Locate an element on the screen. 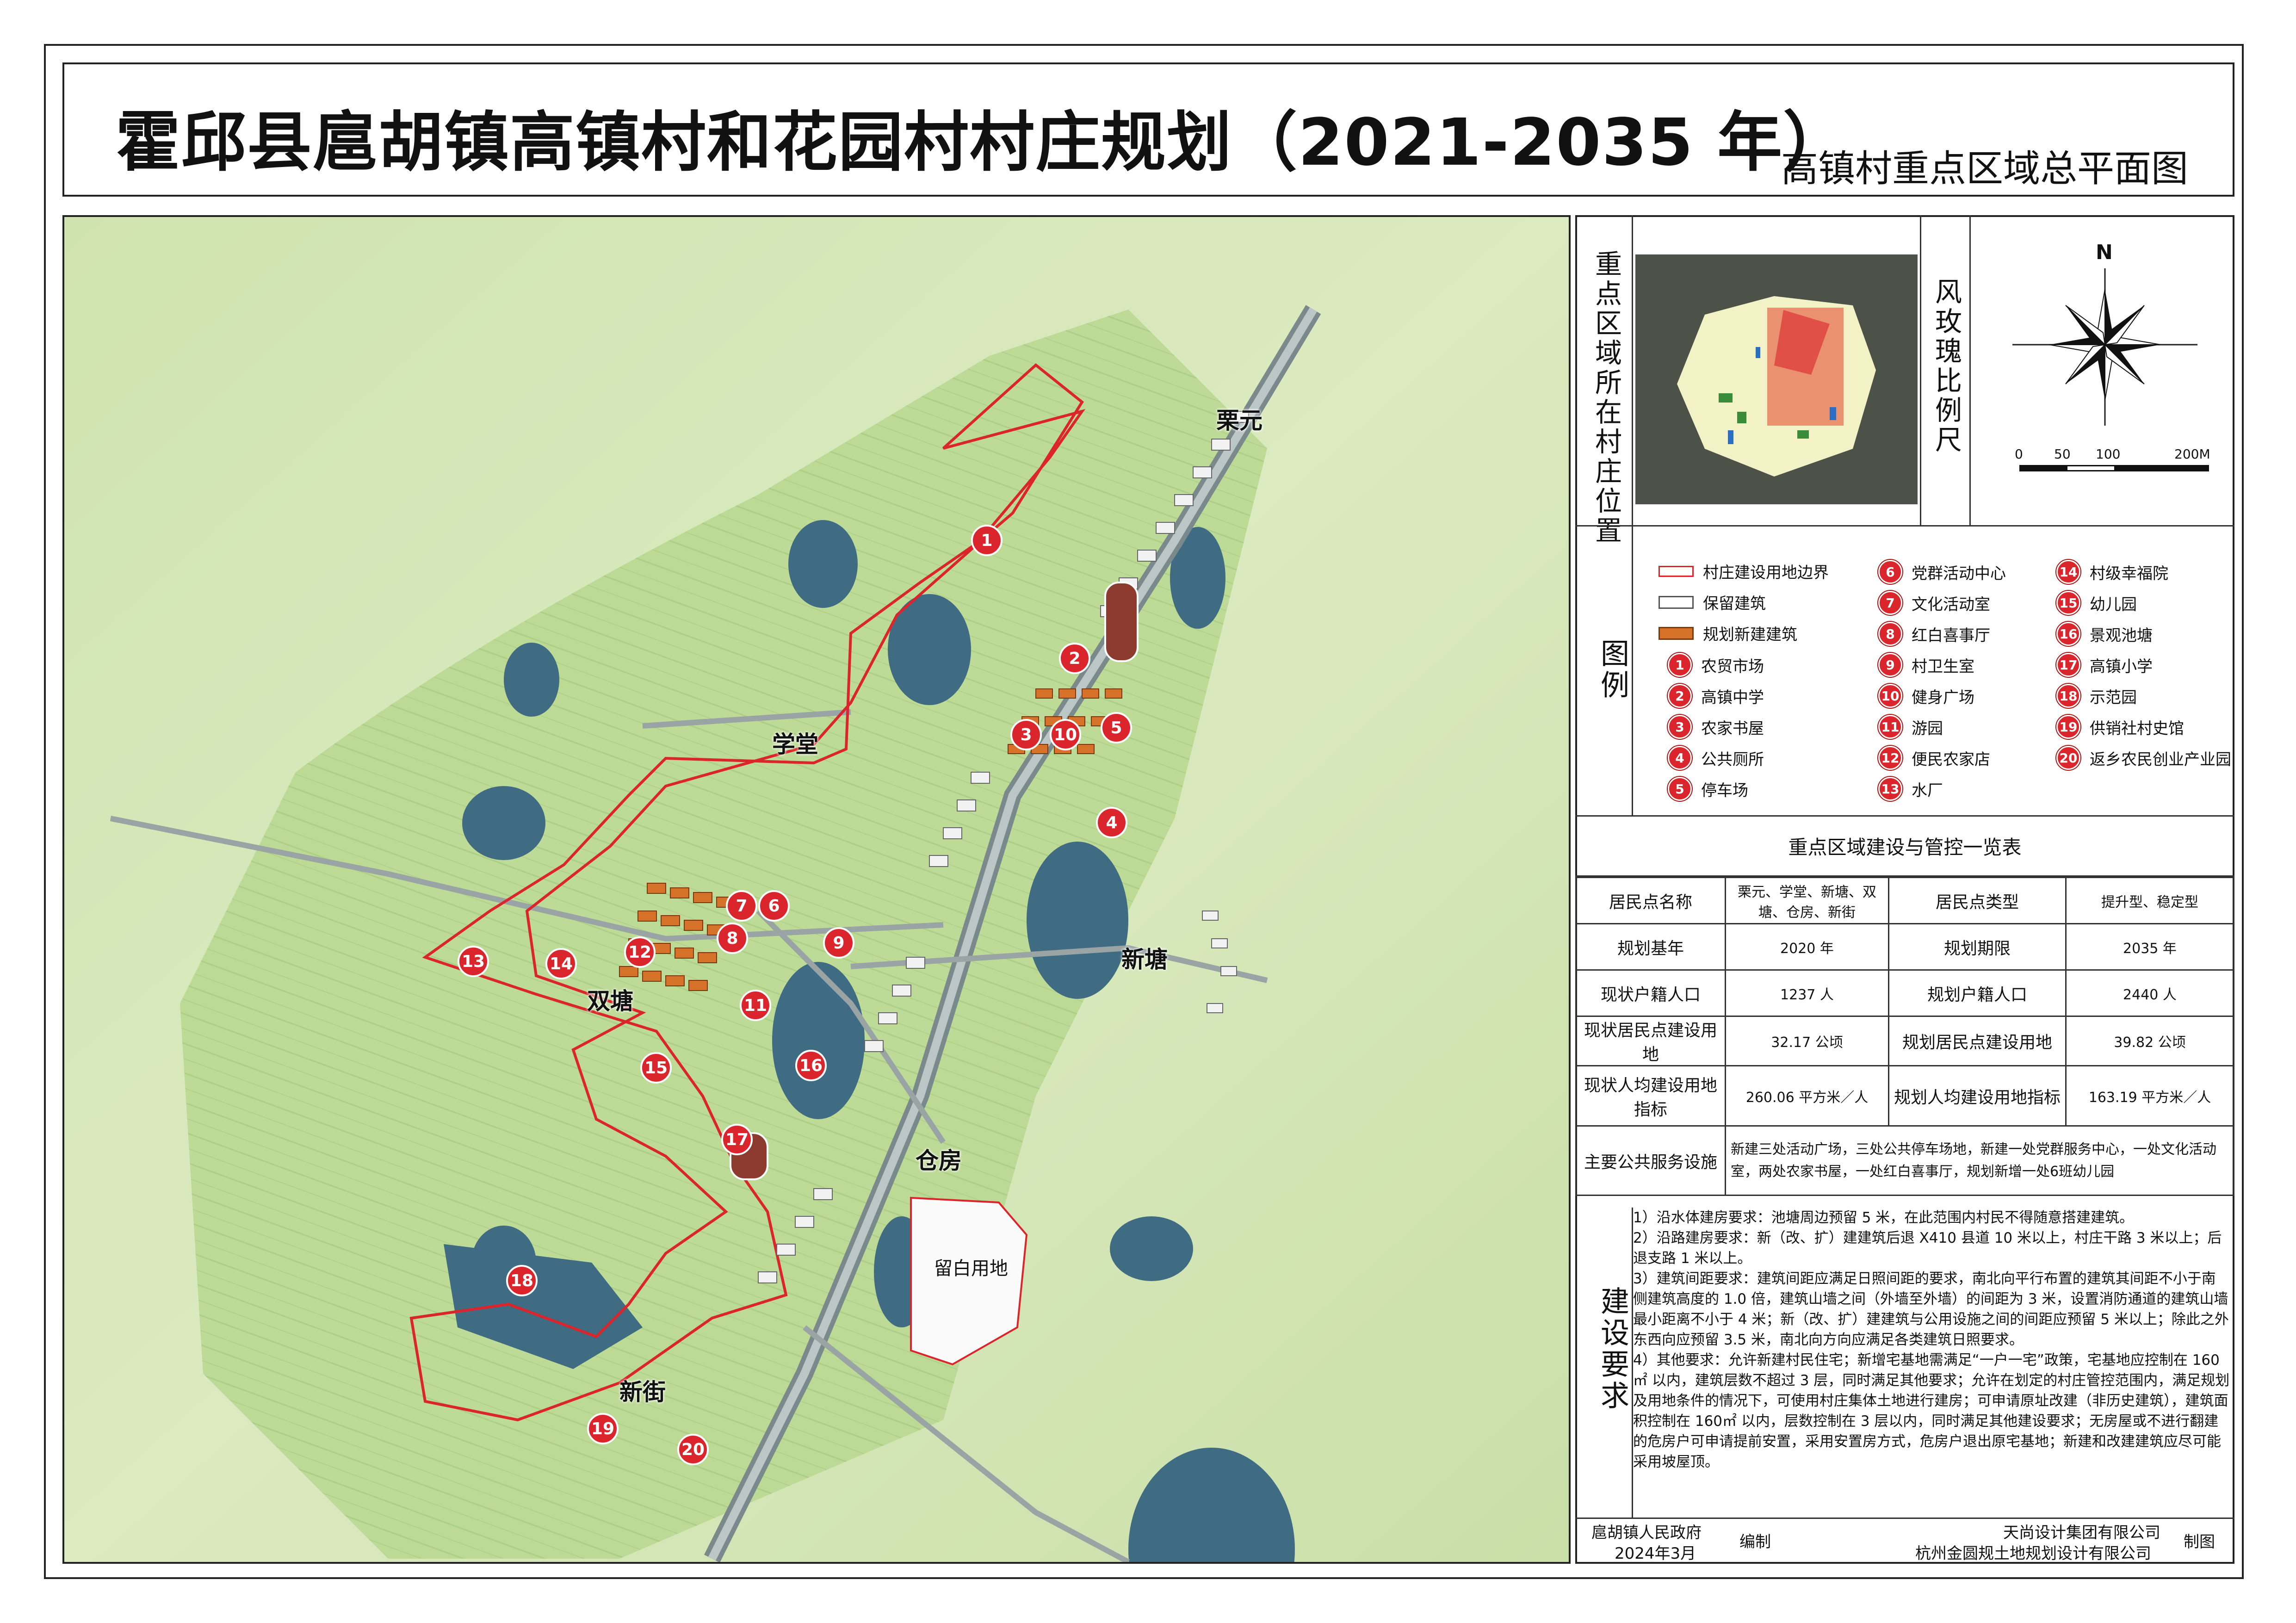 This screenshot has width=2296, height=1623. footer-company-1: 天尚设计集团有限公司 is located at coordinates (2081, 1533).